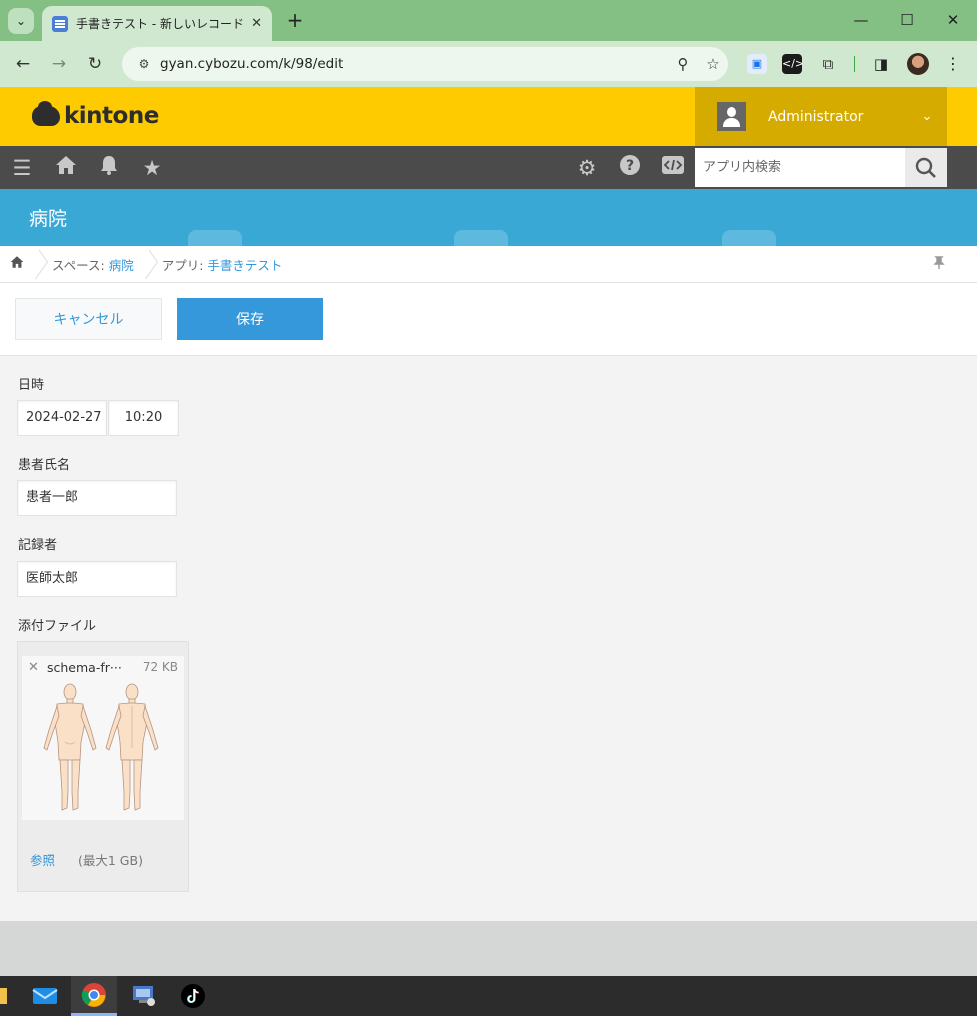 The image size is (977, 1016). I want to click on space-banner: 病院, so click(488, 217).